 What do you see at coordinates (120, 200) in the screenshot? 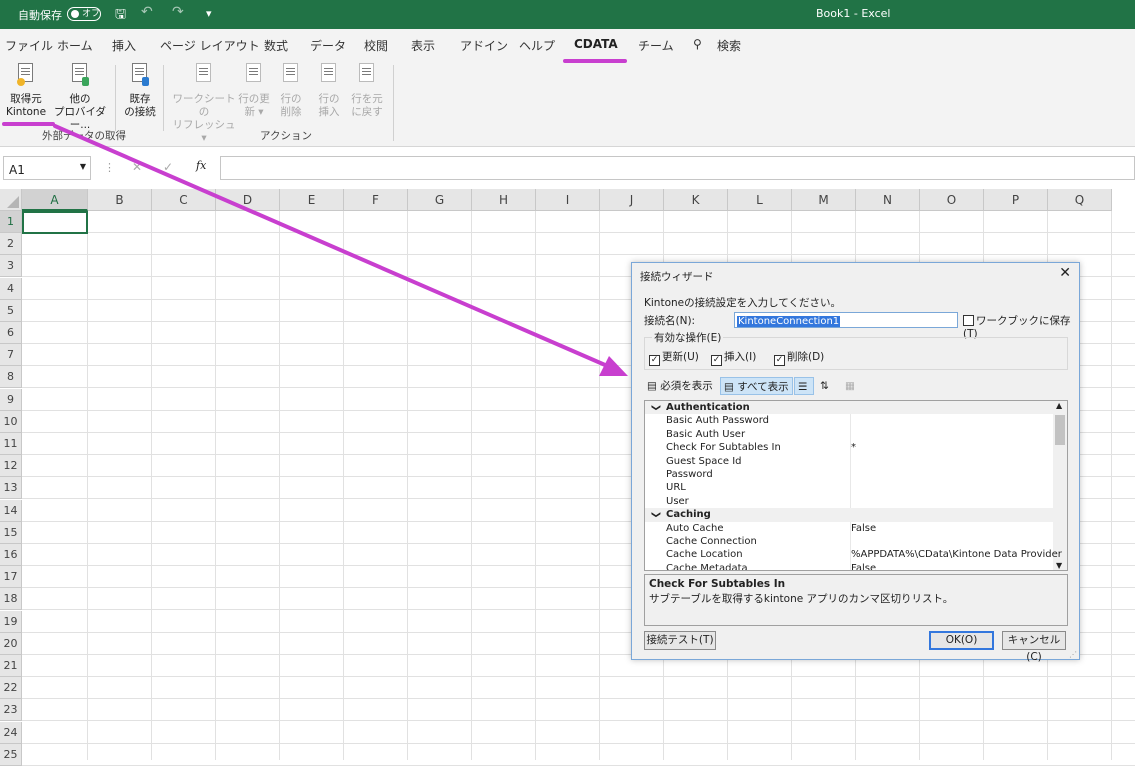
I see `column-header: B` at bounding box center [120, 200].